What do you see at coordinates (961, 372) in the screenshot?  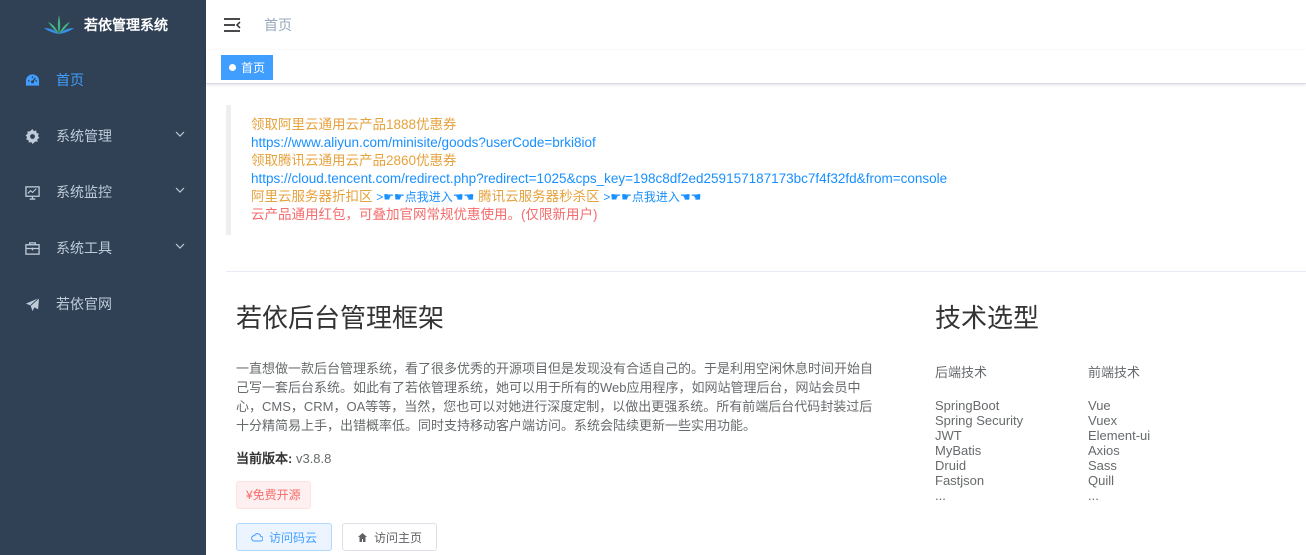 I see `backend-tech-title: 后端技术` at bounding box center [961, 372].